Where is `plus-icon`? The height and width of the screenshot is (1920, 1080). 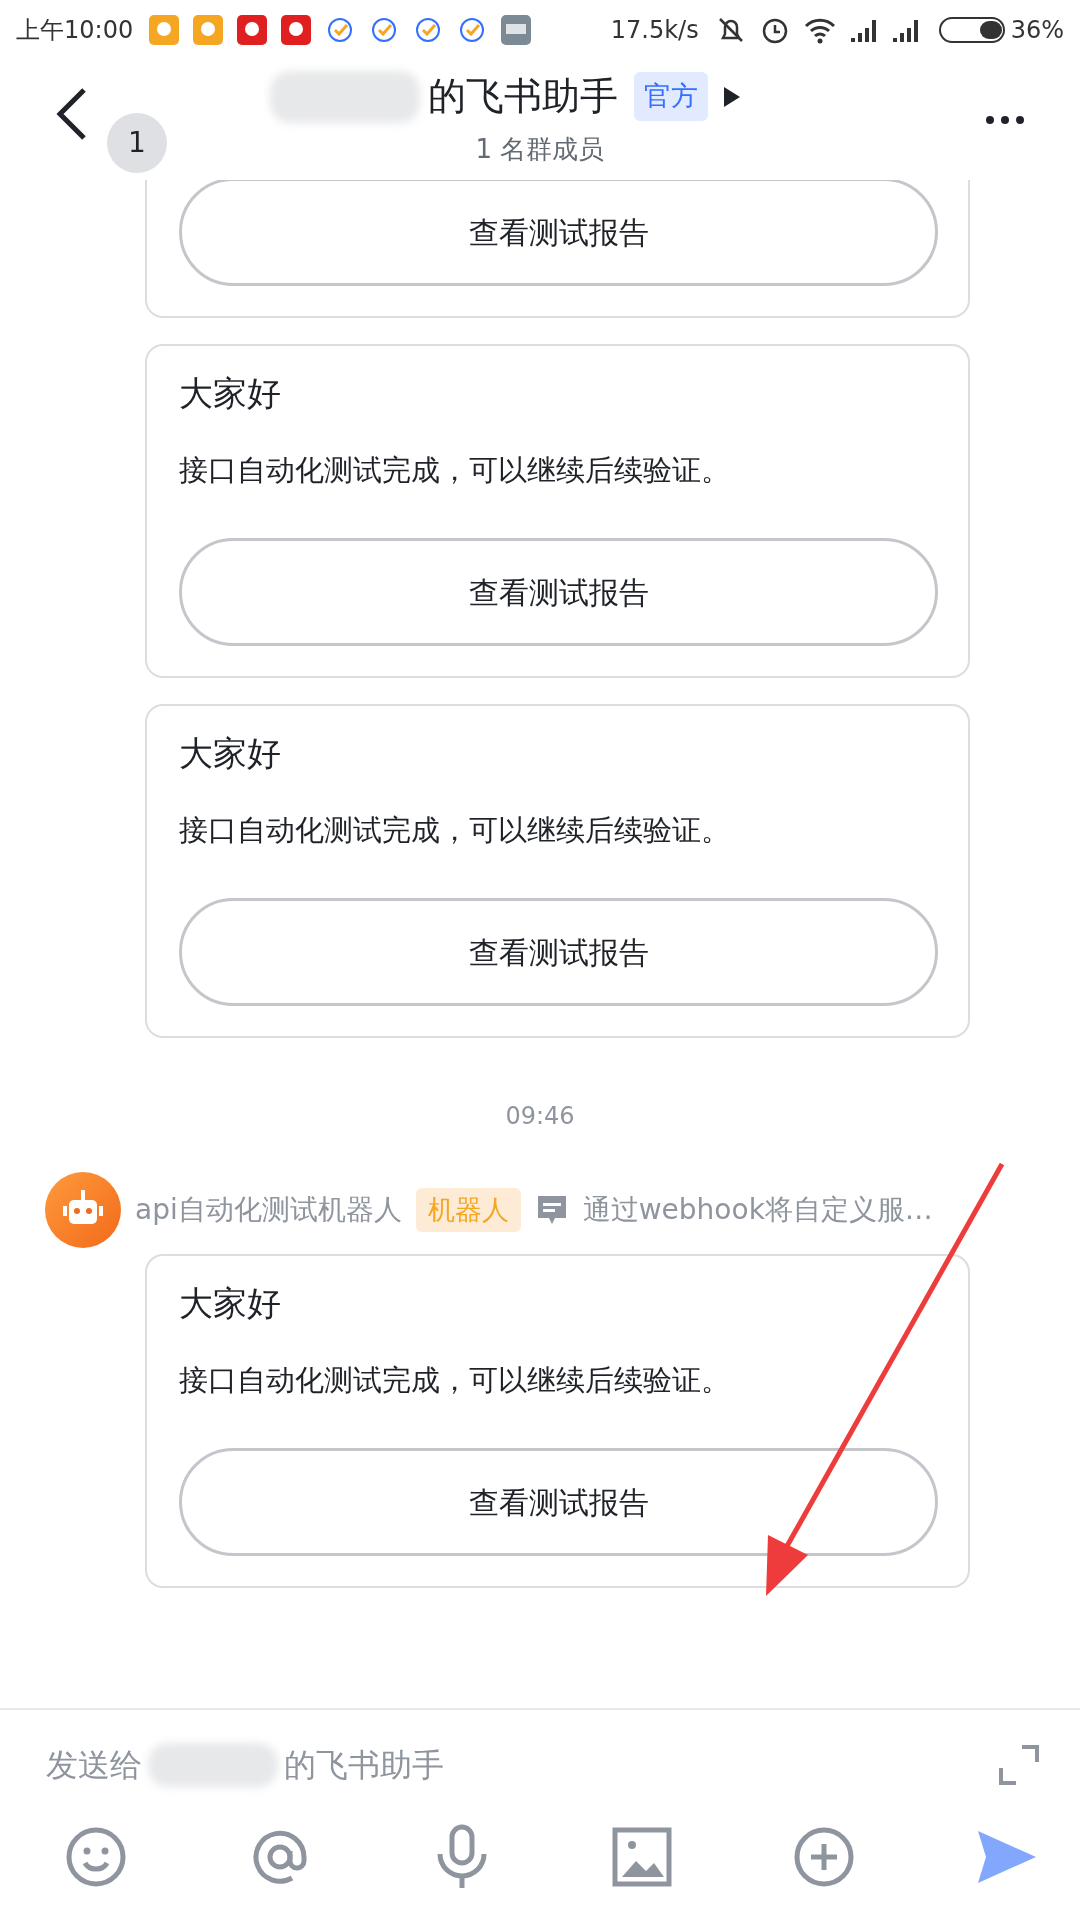 plus-icon is located at coordinates (824, 1857).